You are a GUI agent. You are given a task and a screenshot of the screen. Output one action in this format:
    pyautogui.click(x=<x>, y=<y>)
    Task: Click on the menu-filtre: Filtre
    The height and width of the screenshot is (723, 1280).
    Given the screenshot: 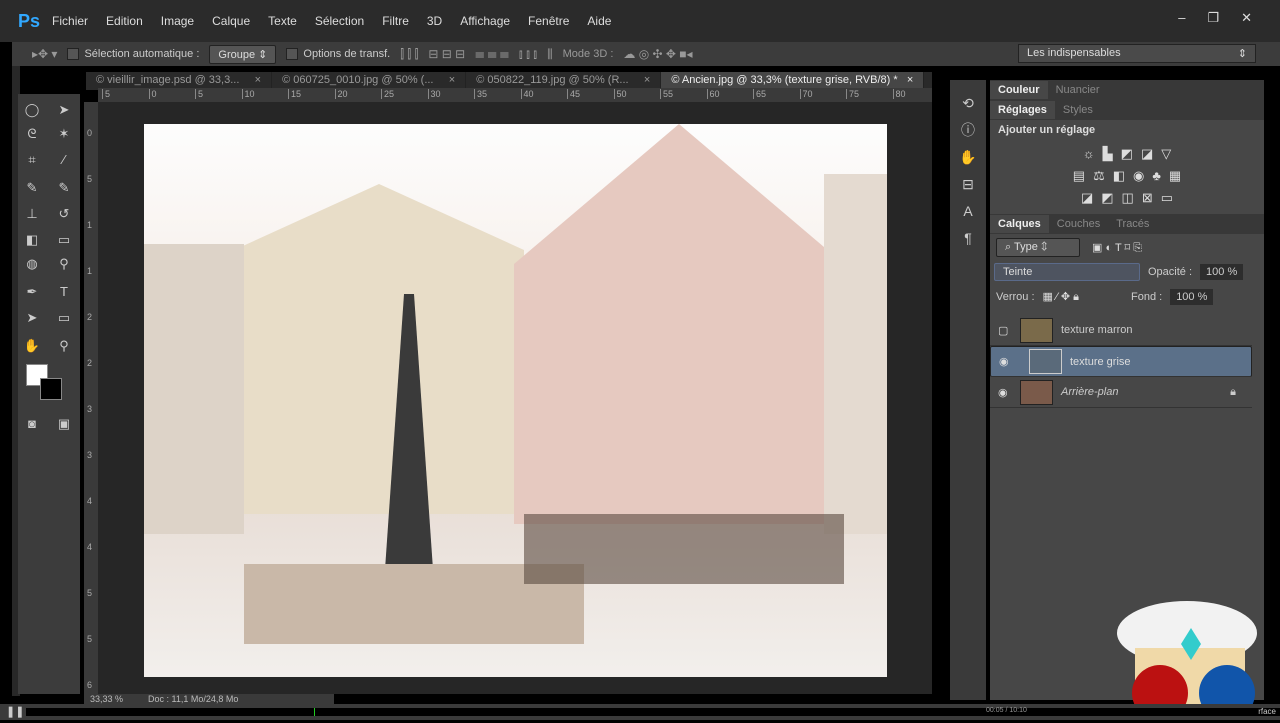 What is the action you would take?
    pyautogui.click(x=395, y=21)
    